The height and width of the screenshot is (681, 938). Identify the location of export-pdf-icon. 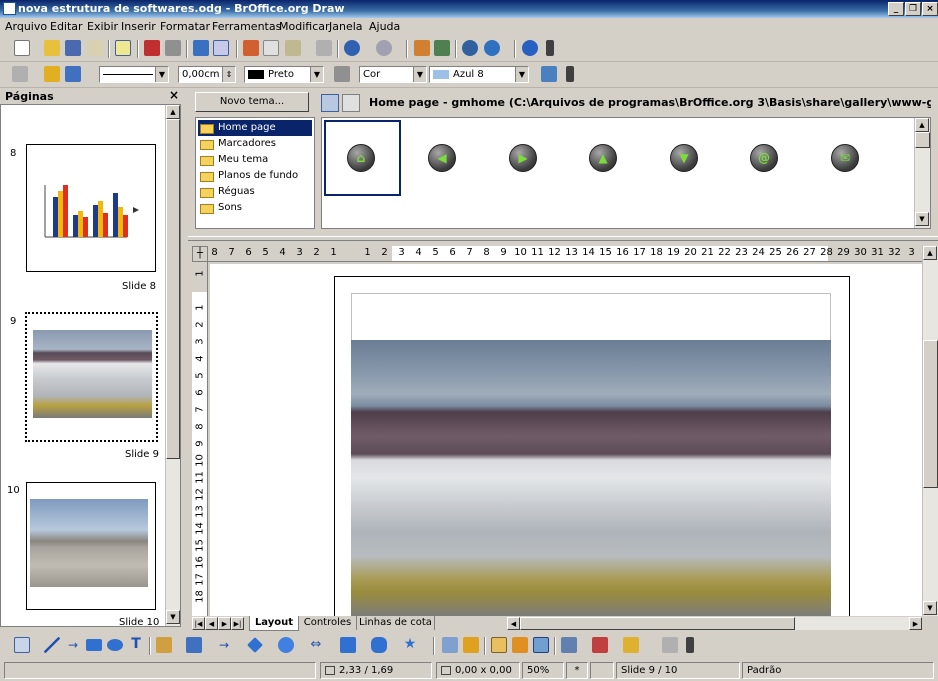
(152, 48).